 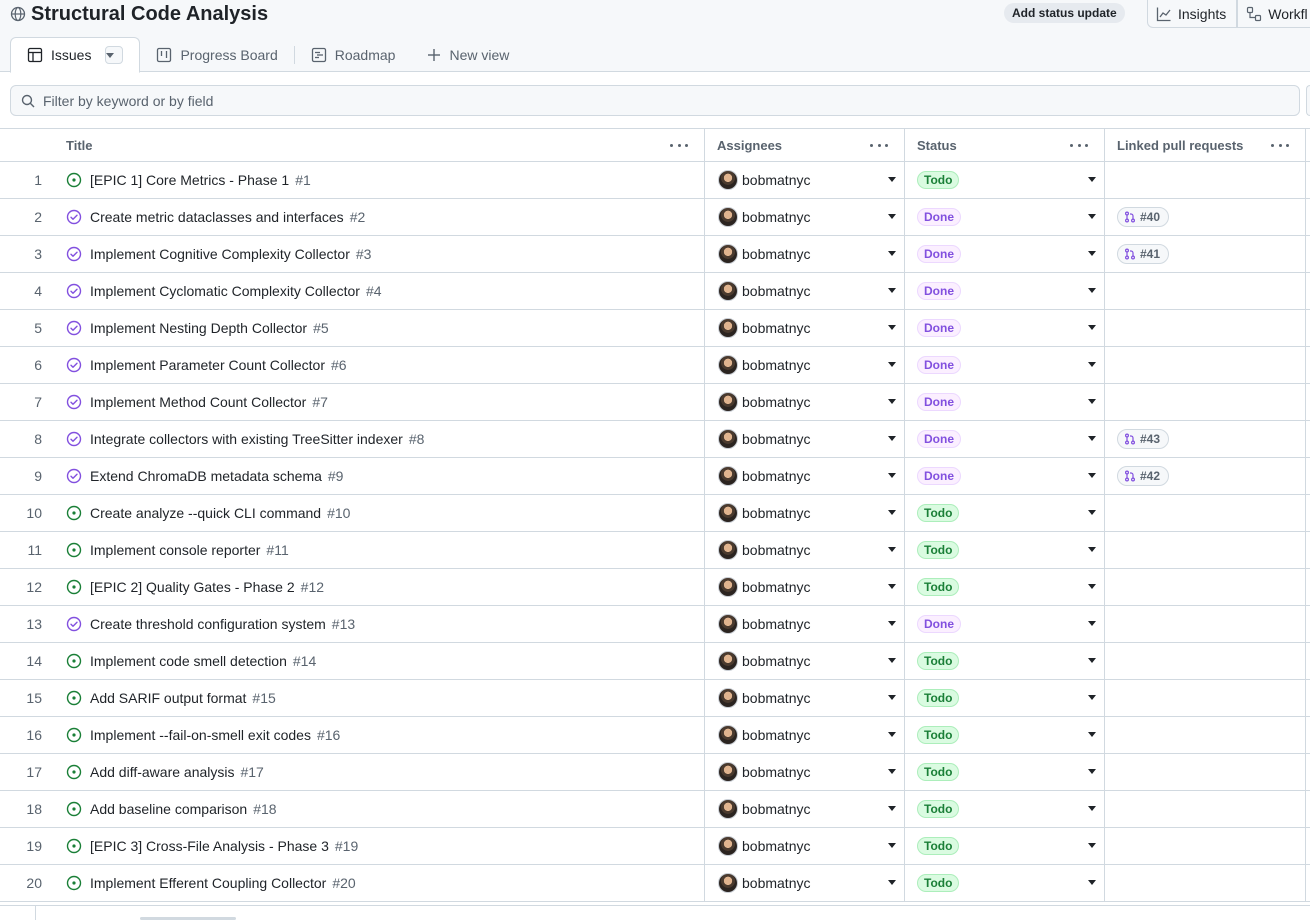 What do you see at coordinates (1205, 145) in the screenshot?
I see `column-header-linked-prs: Linked pull requests` at bounding box center [1205, 145].